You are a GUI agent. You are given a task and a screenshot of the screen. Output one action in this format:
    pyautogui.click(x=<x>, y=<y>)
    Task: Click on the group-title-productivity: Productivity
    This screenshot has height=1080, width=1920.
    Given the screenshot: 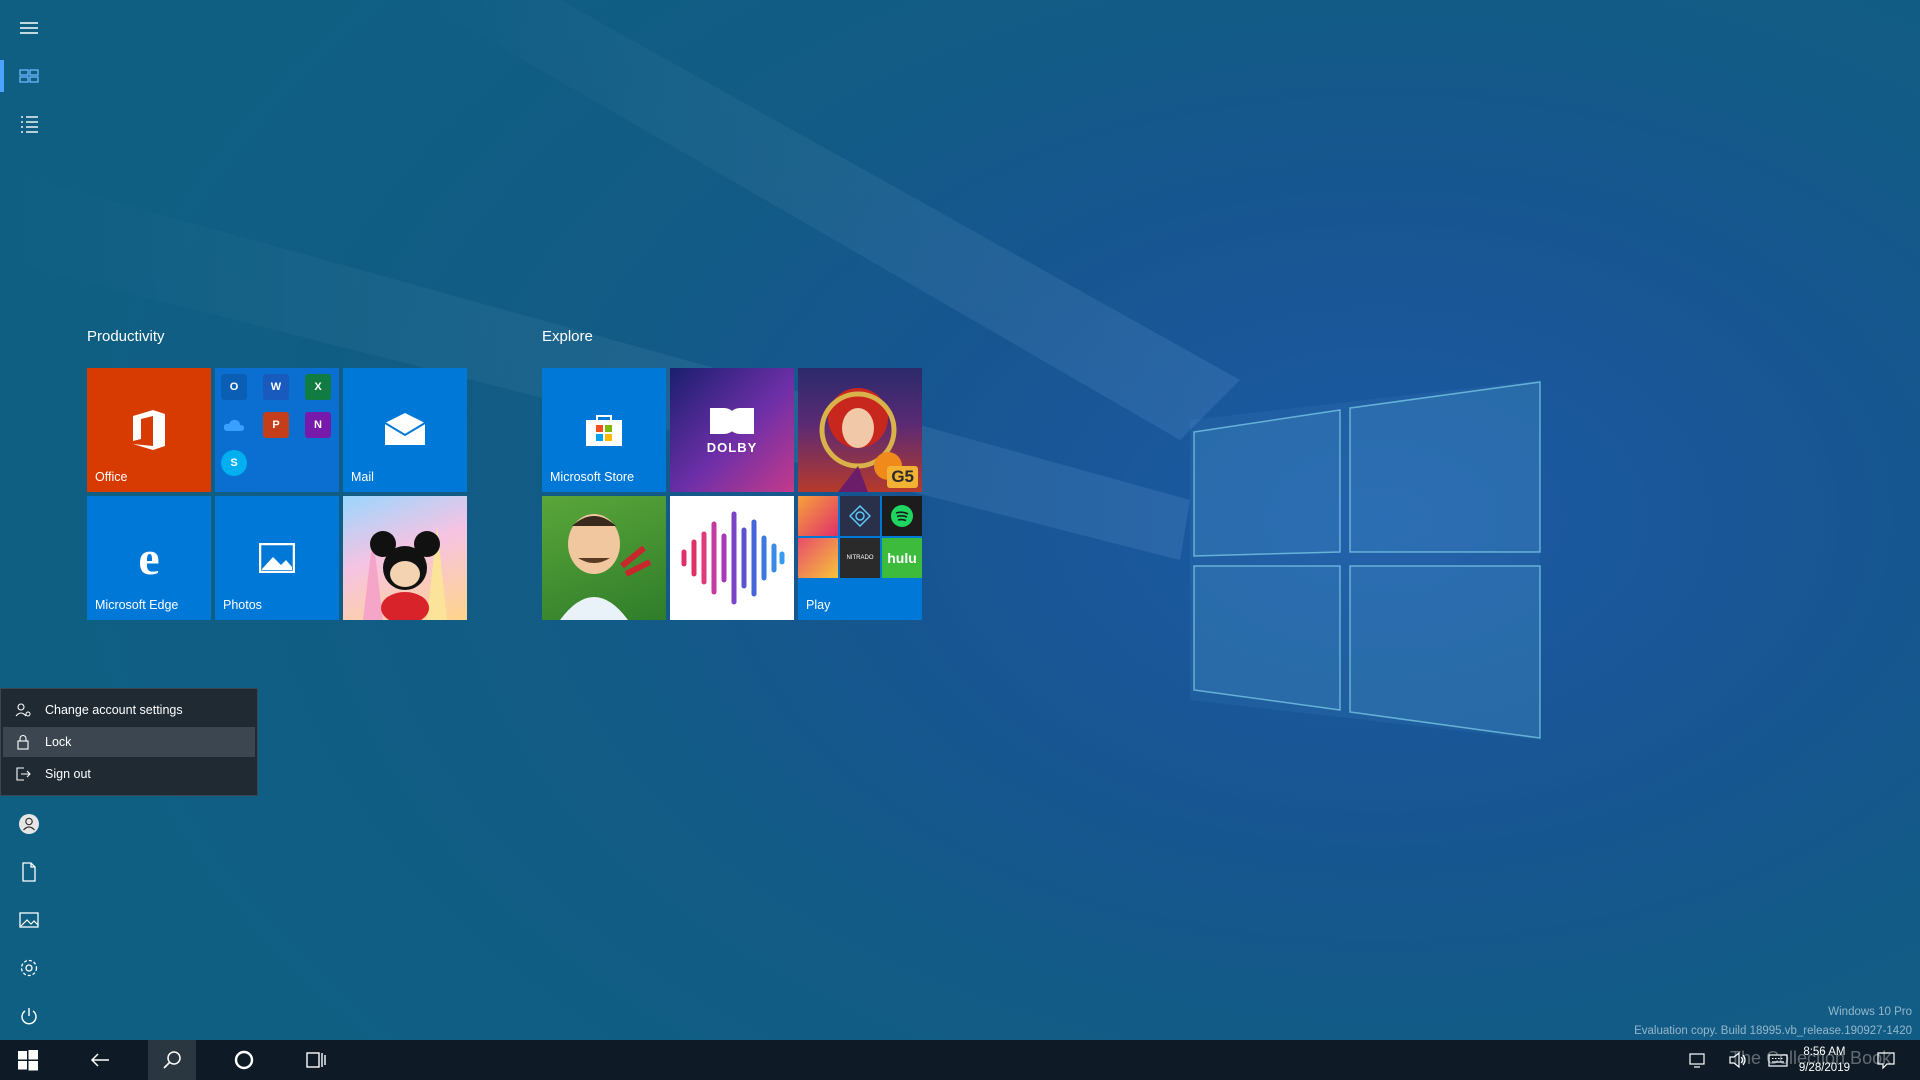 What is the action you would take?
    pyautogui.click(x=126, y=336)
    